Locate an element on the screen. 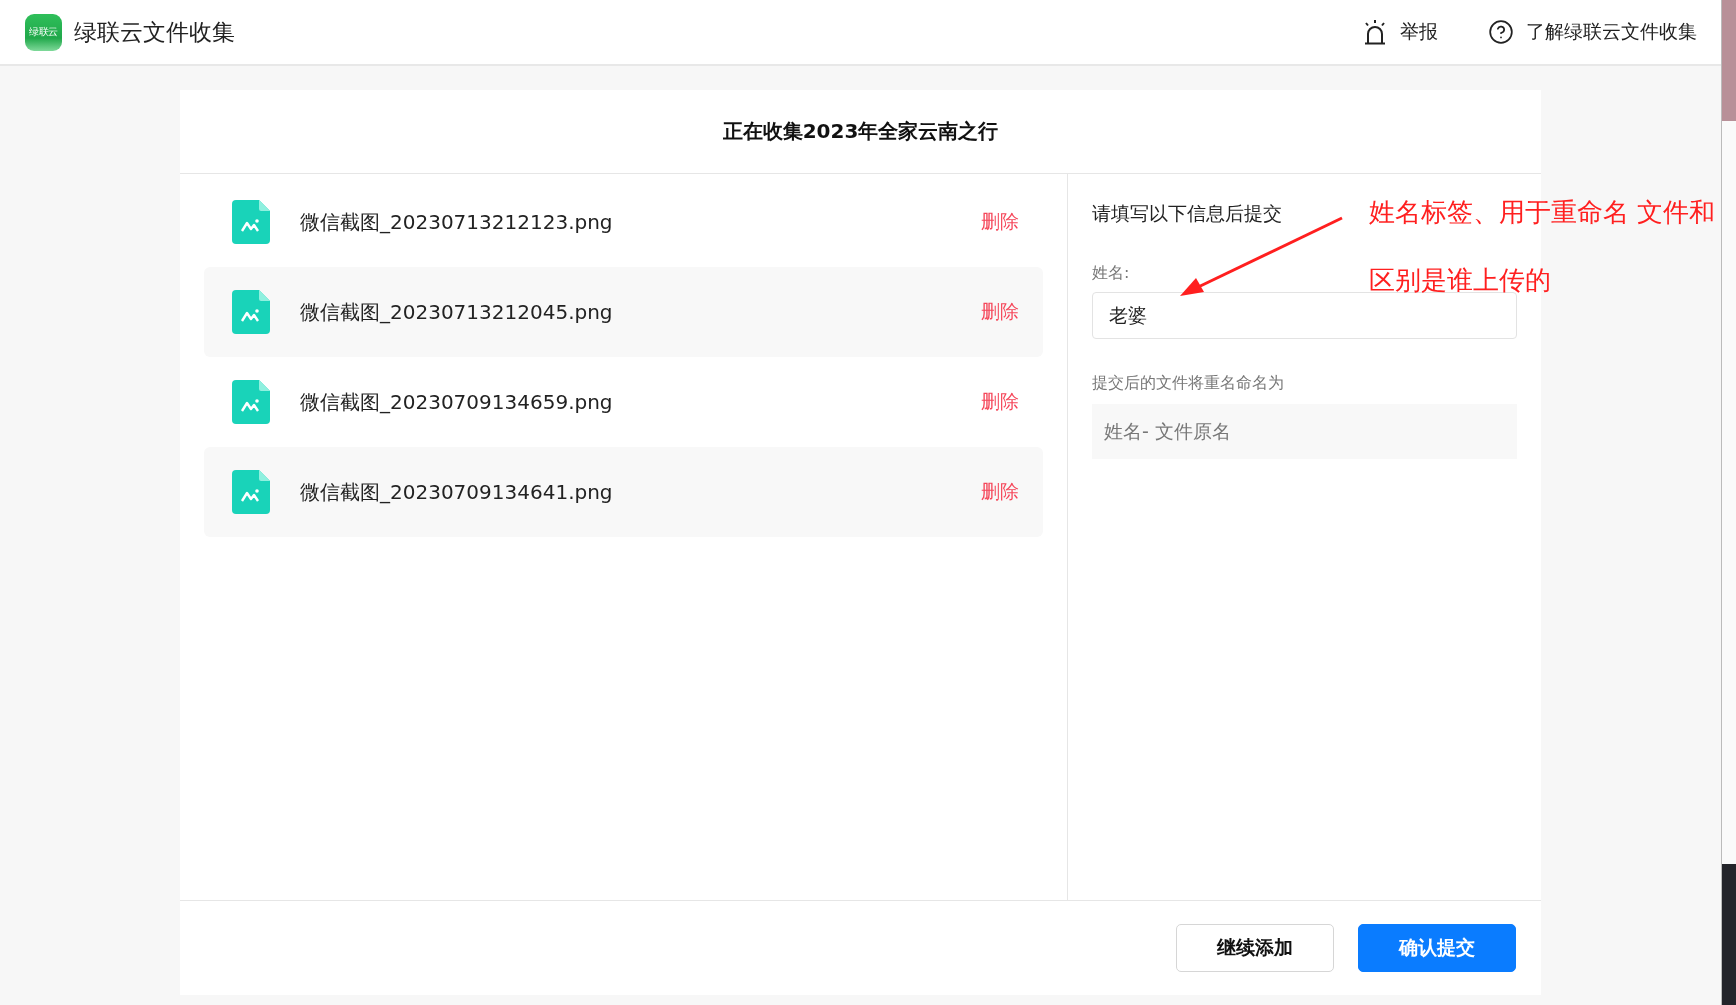  app-title: 绿联云文件收集 is located at coordinates (154, 32).